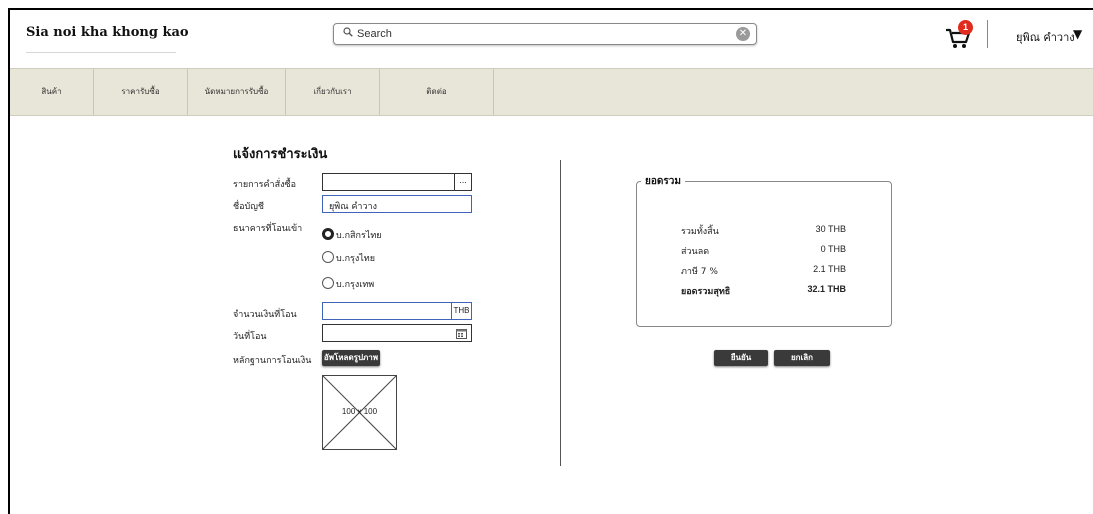  Describe the element at coordinates (348, 32) in the screenshot. I see `search-icon` at that location.